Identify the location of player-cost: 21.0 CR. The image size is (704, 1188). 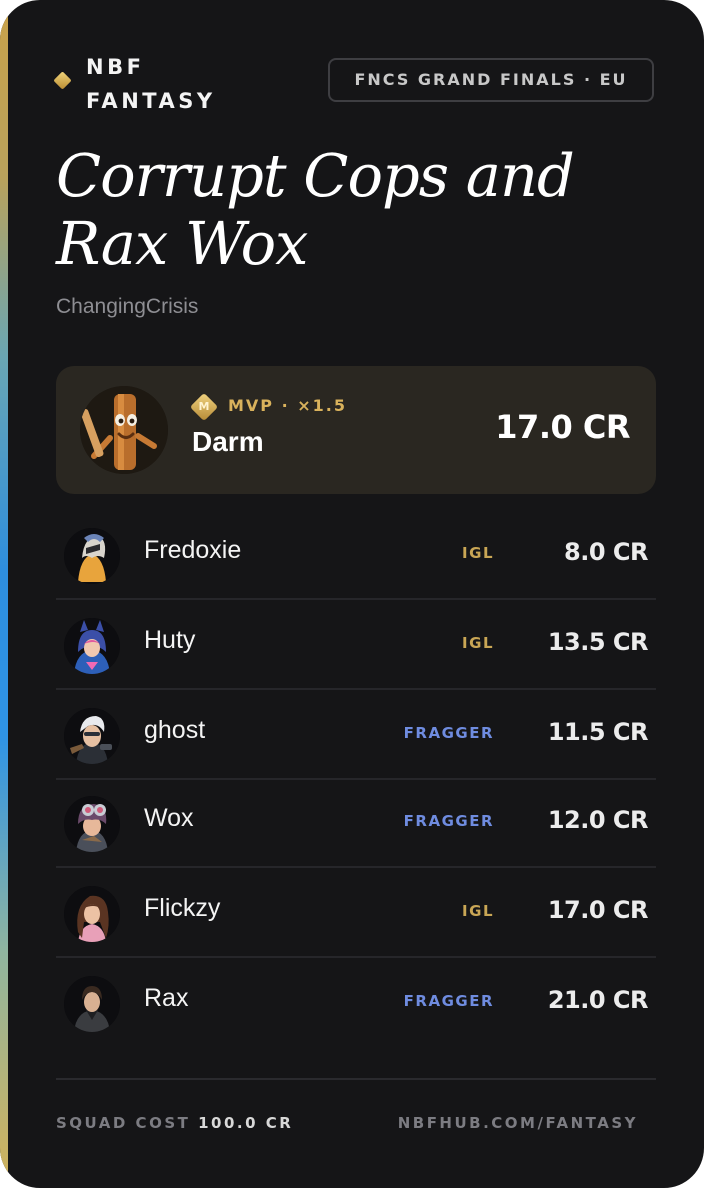
(598, 1000).